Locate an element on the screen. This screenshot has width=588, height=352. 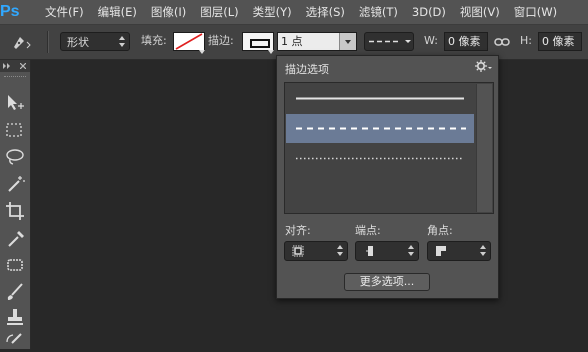
fill-swatch is located at coordinates (189, 41).